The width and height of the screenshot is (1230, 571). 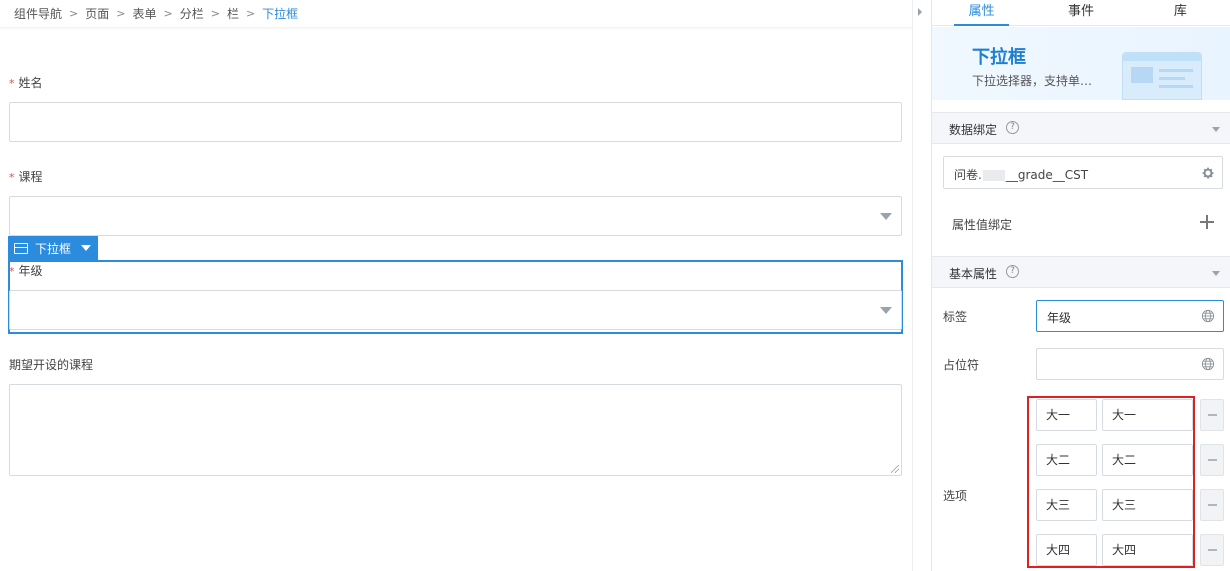 What do you see at coordinates (97, 13) in the screenshot?
I see `breadcrumb-item: 页面` at bounding box center [97, 13].